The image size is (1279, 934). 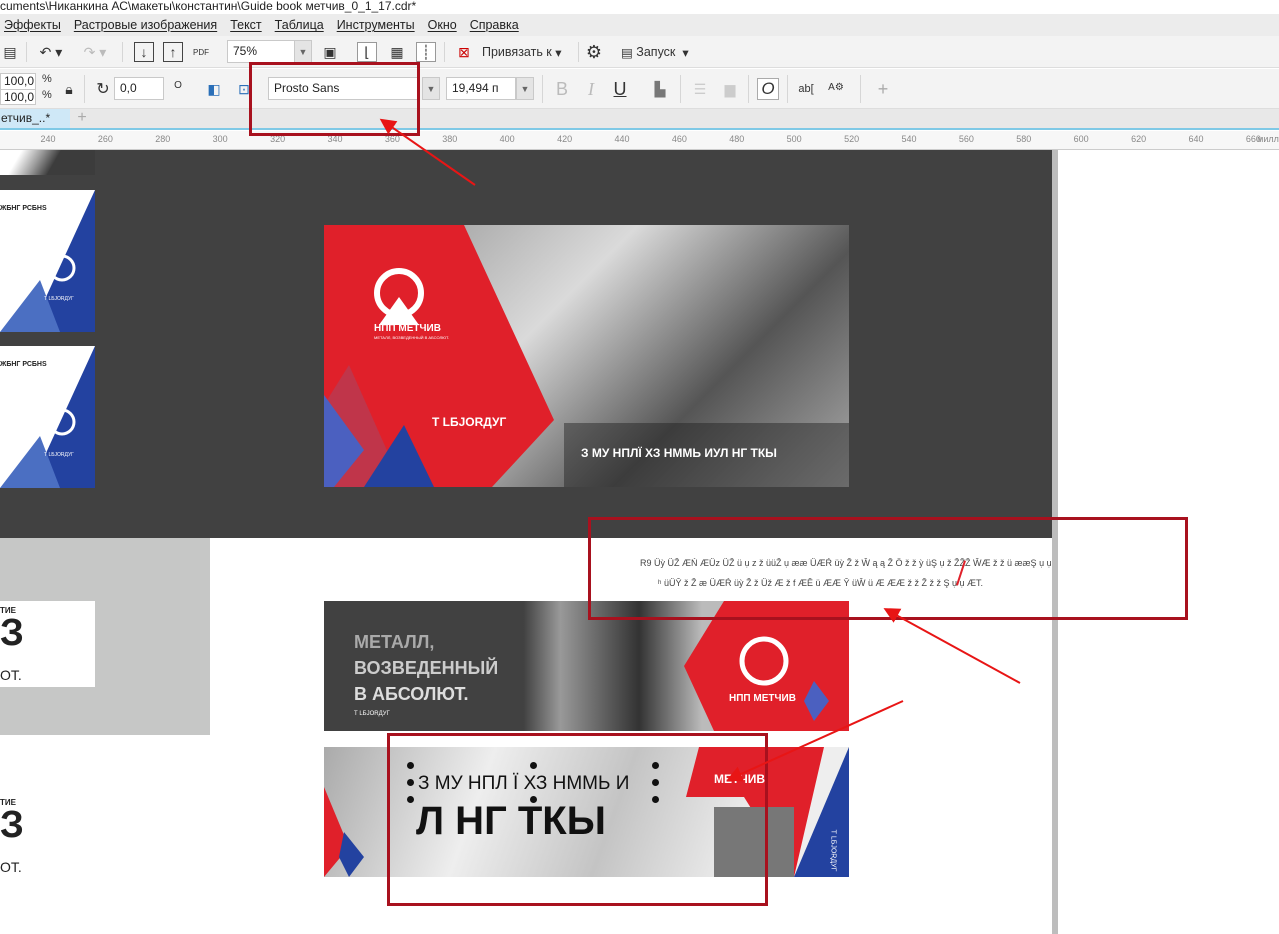 I want to click on banner-slogan-brand: НПП МЕТЧИВ, so click(x=762, y=698).